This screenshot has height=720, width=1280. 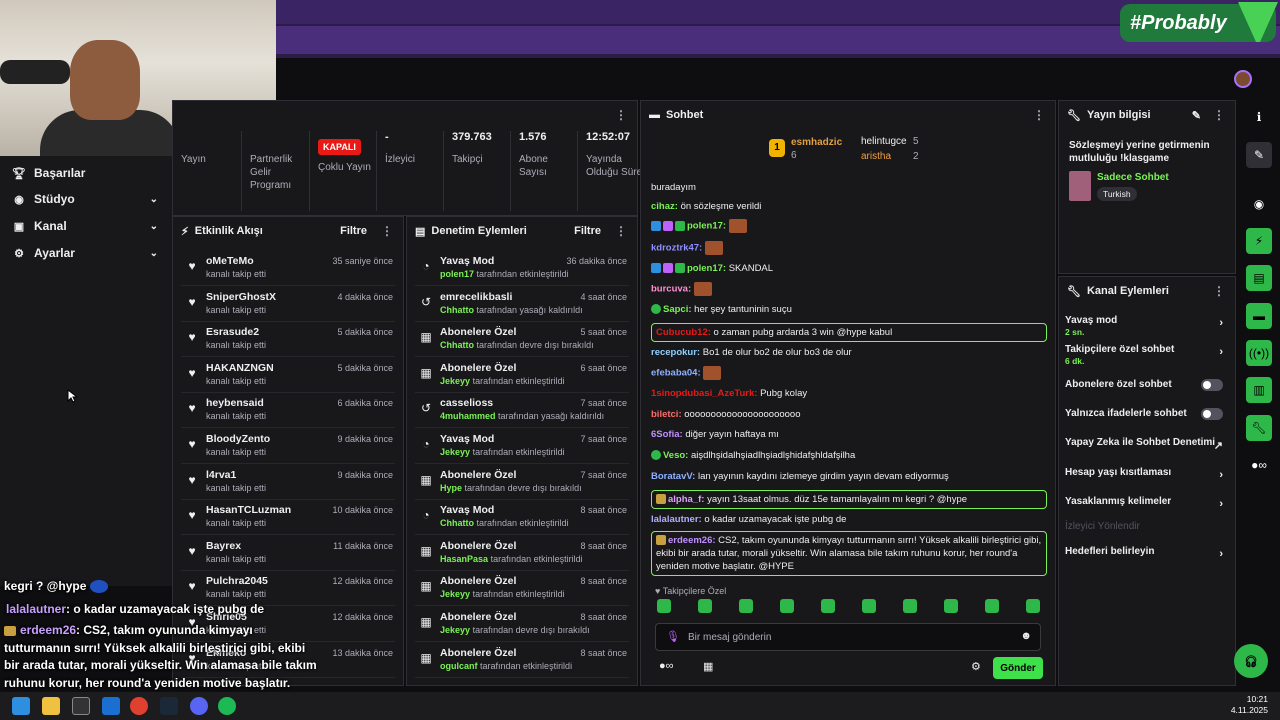 I want to click on help-button: 🎧︎, so click(x=1251, y=661).